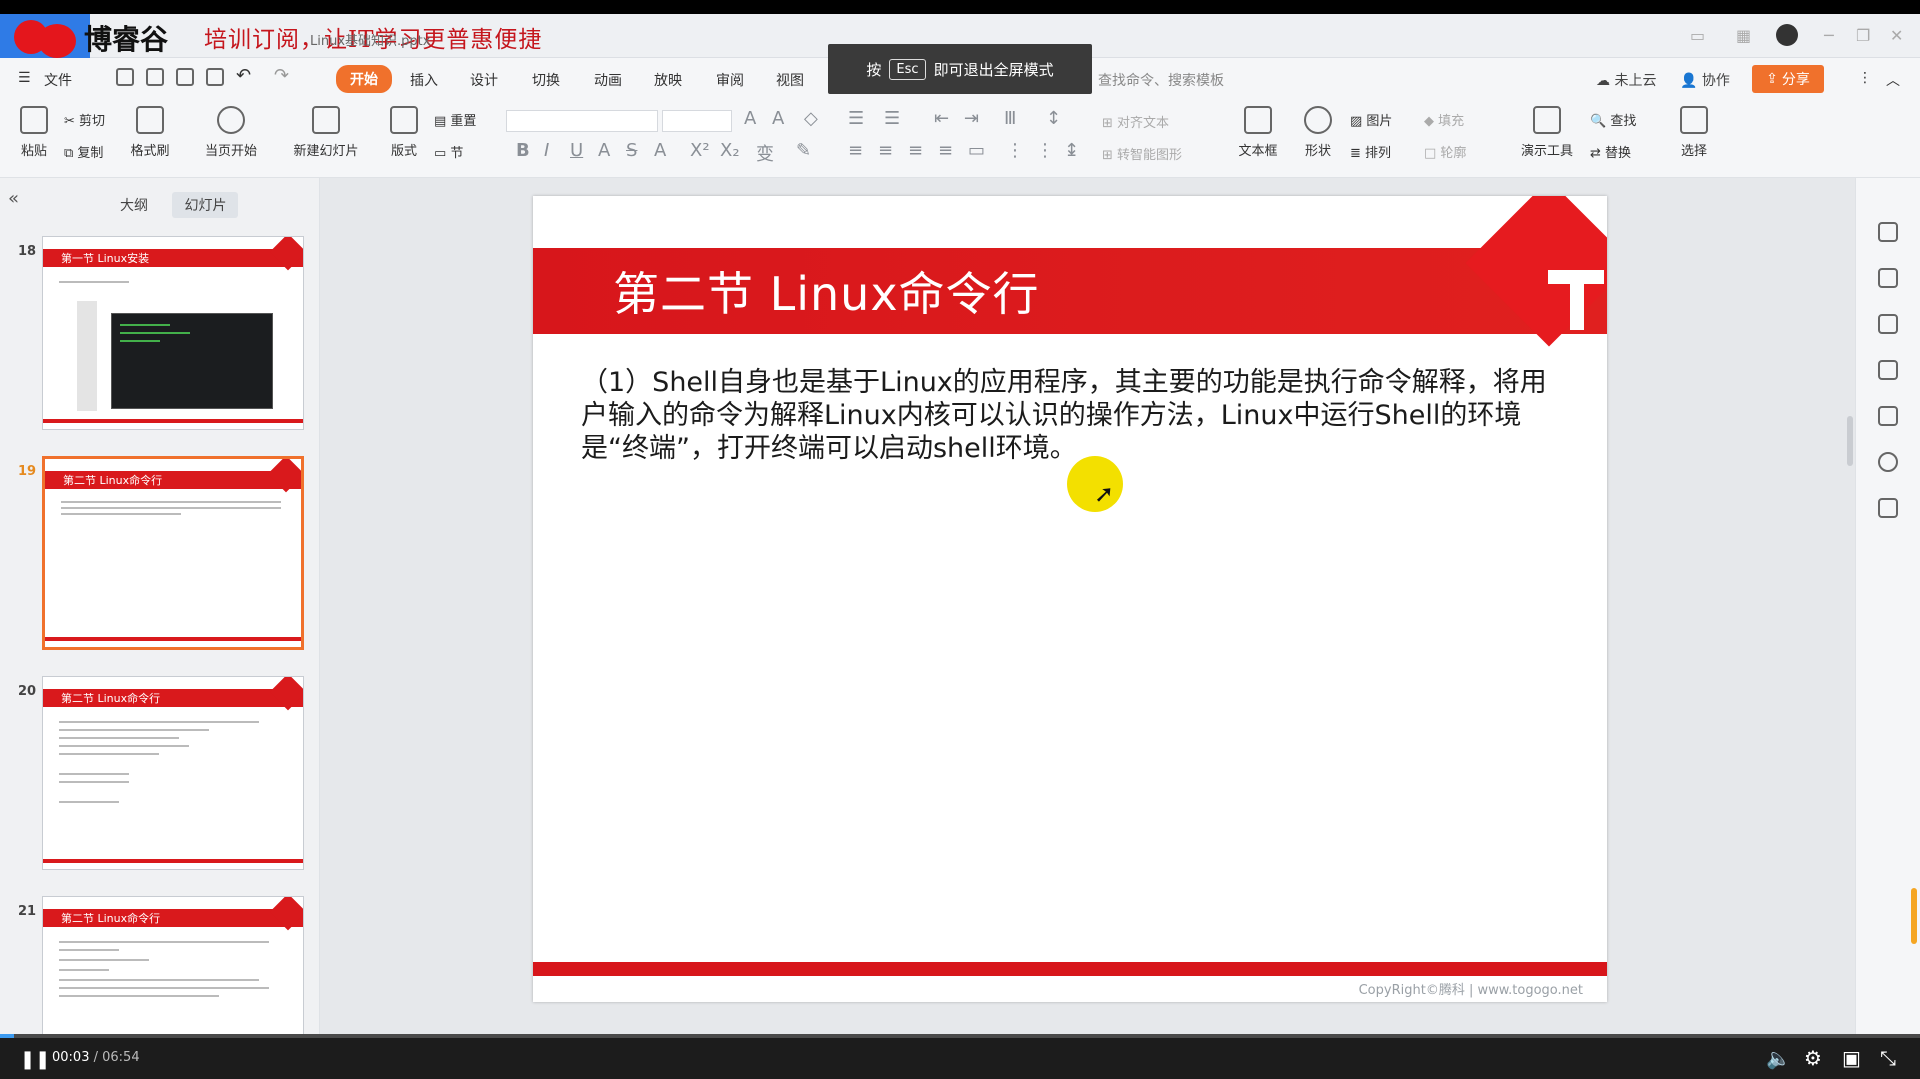 The image size is (1920, 1079). Describe the element at coordinates (1258, 132) in the screenshot. I see `textbox-button: 文本框` at that location.